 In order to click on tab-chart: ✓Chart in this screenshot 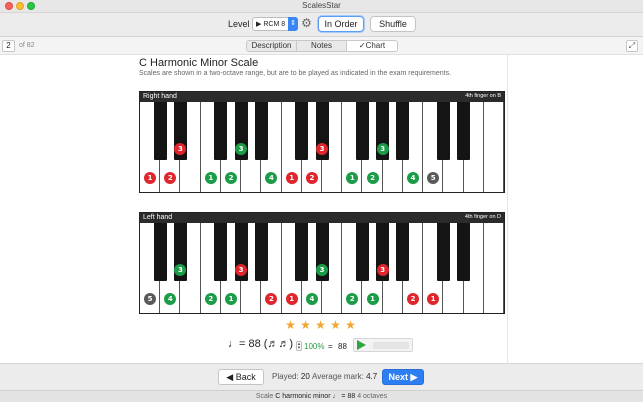, I will do `click(372, 46)`.